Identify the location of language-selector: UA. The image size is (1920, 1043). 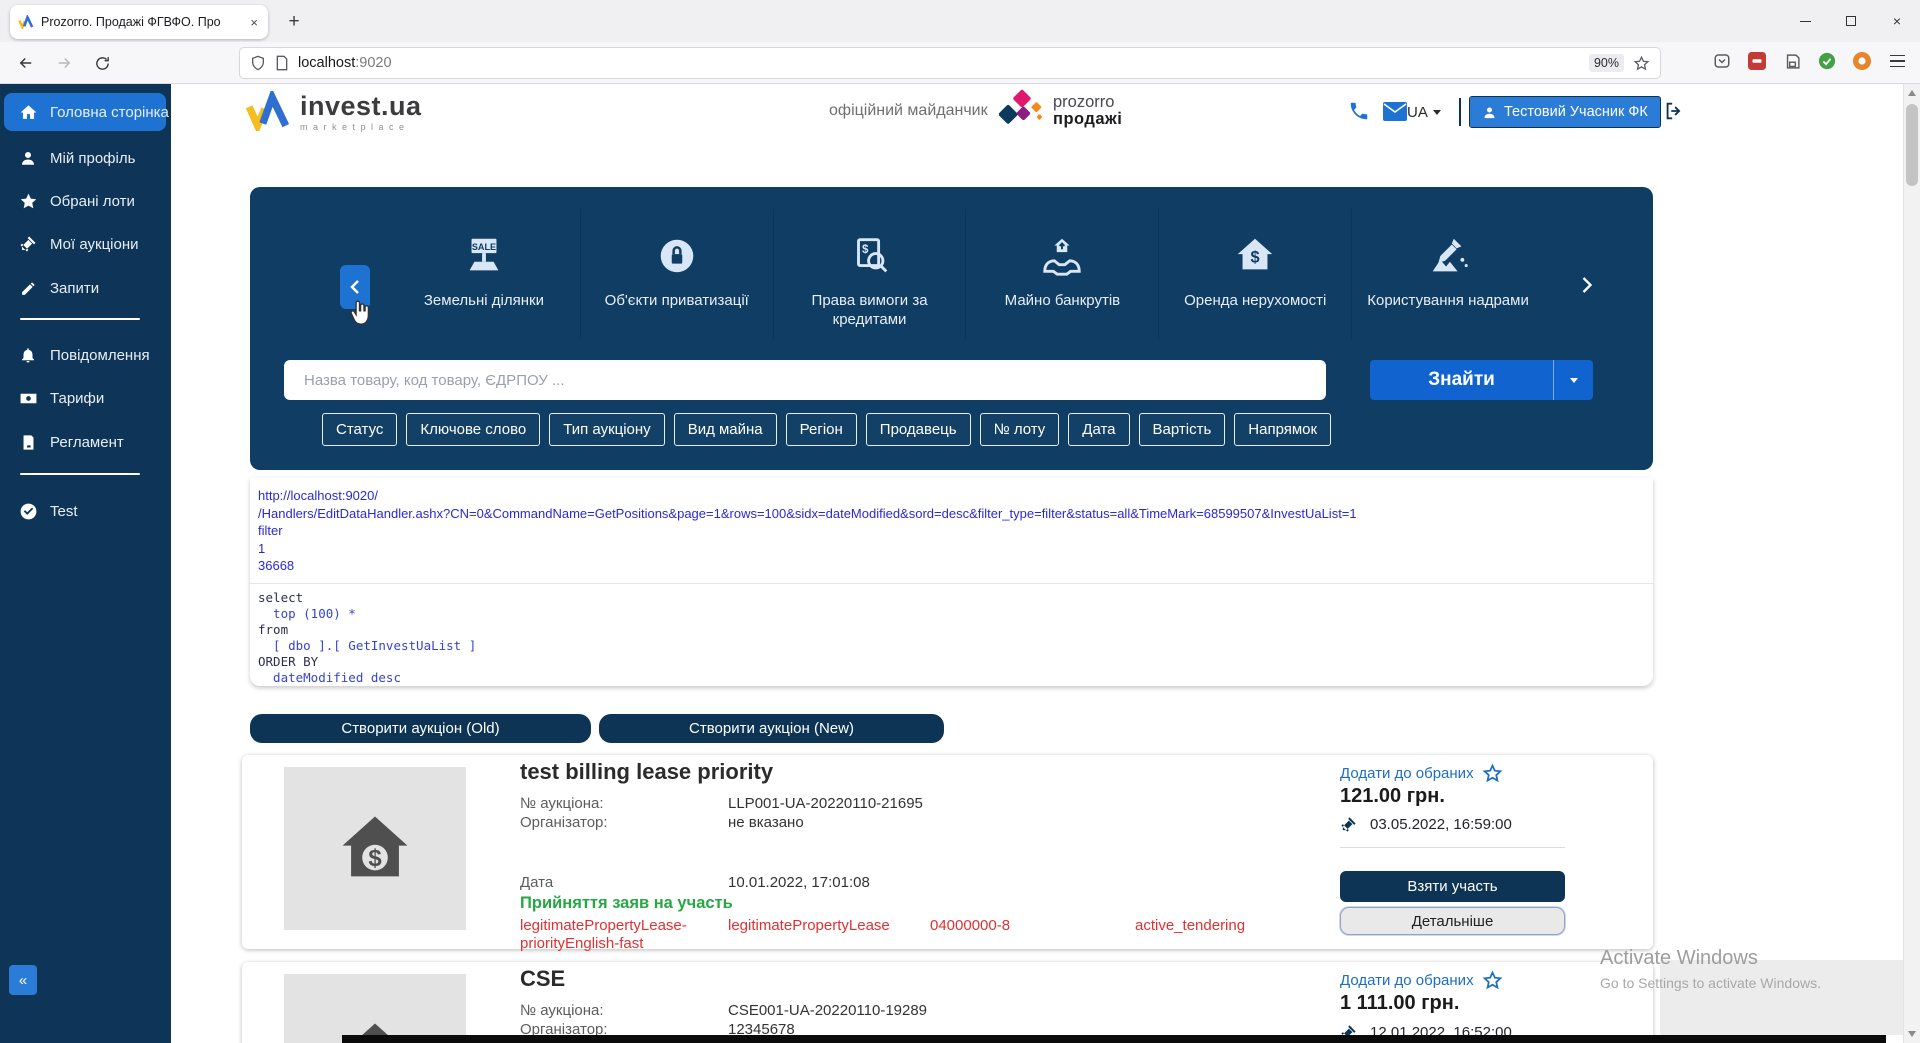
(1424, 112).